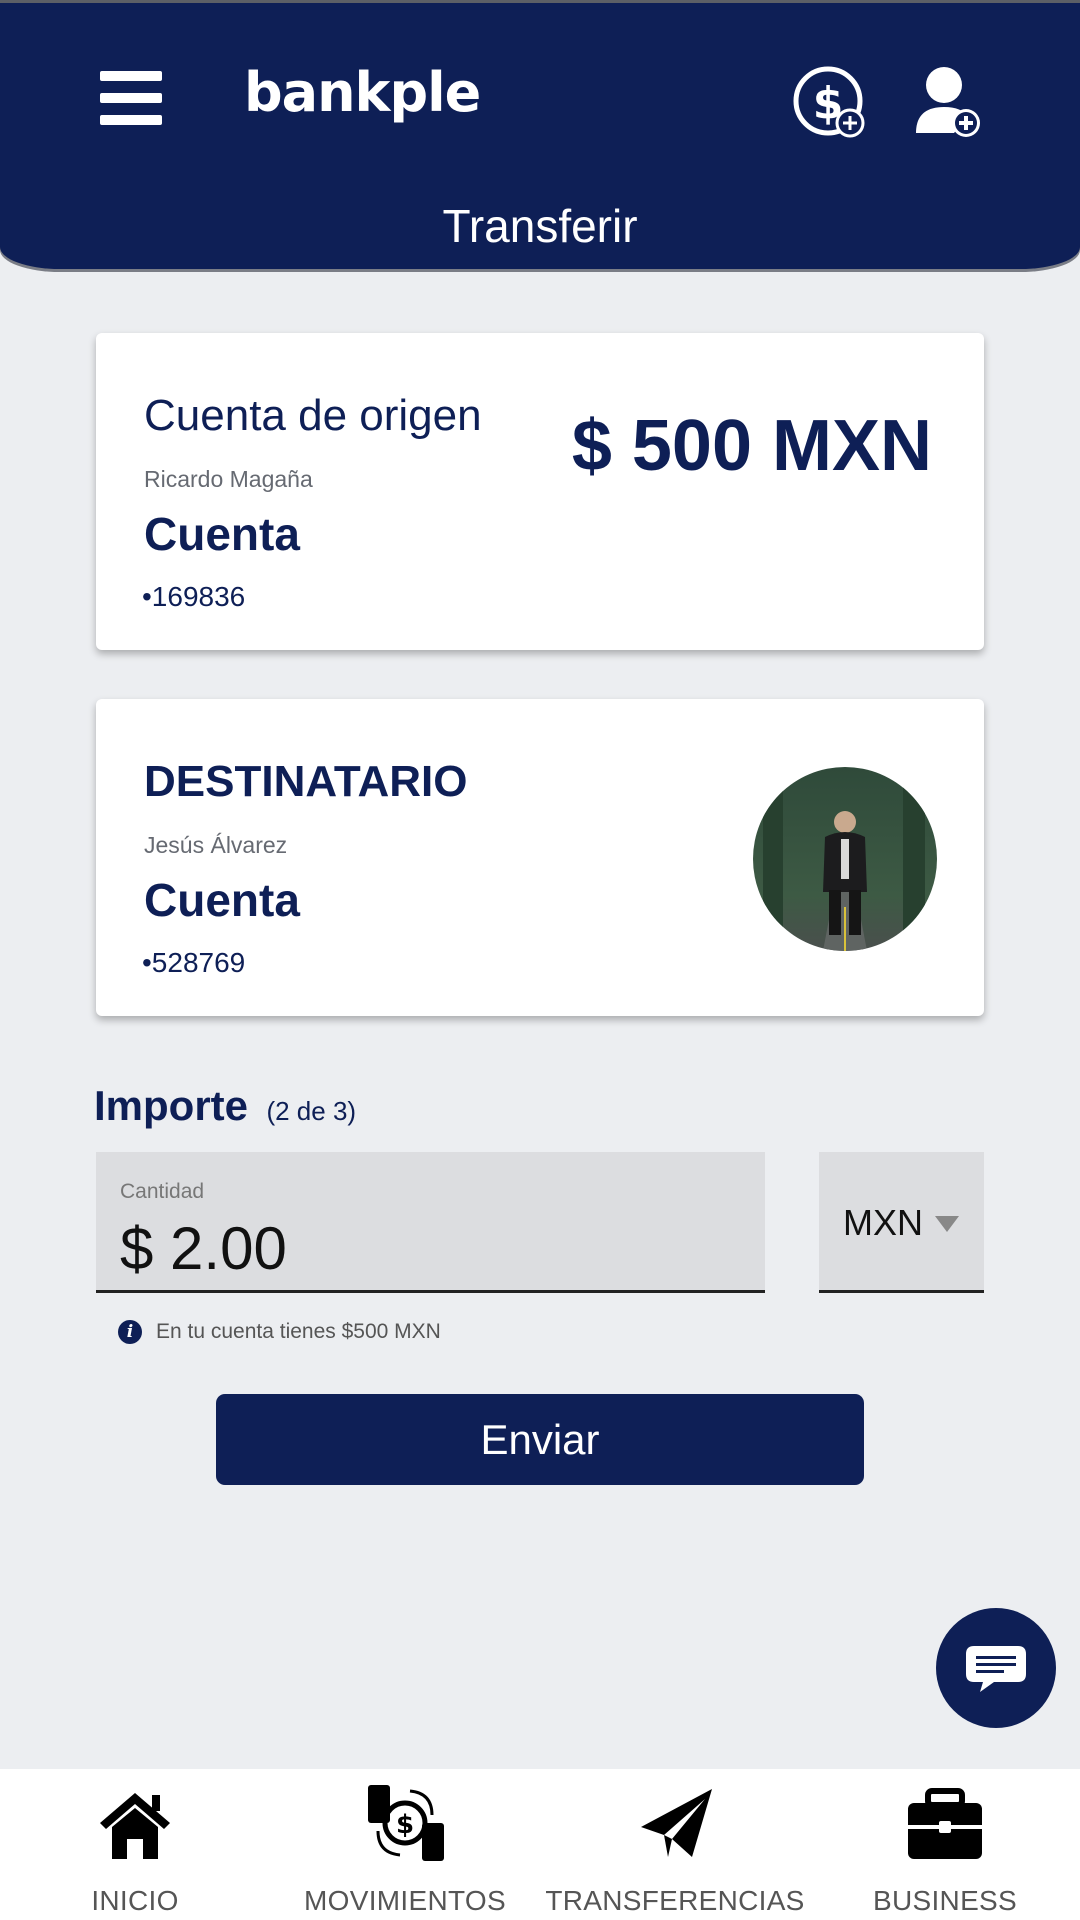 The height and width of the screenshot is (1920, 1080). What do you see at coordinates (540, 226) in the screenshot?
I see `page-title: Transferir` at bounding box center [540, 226].